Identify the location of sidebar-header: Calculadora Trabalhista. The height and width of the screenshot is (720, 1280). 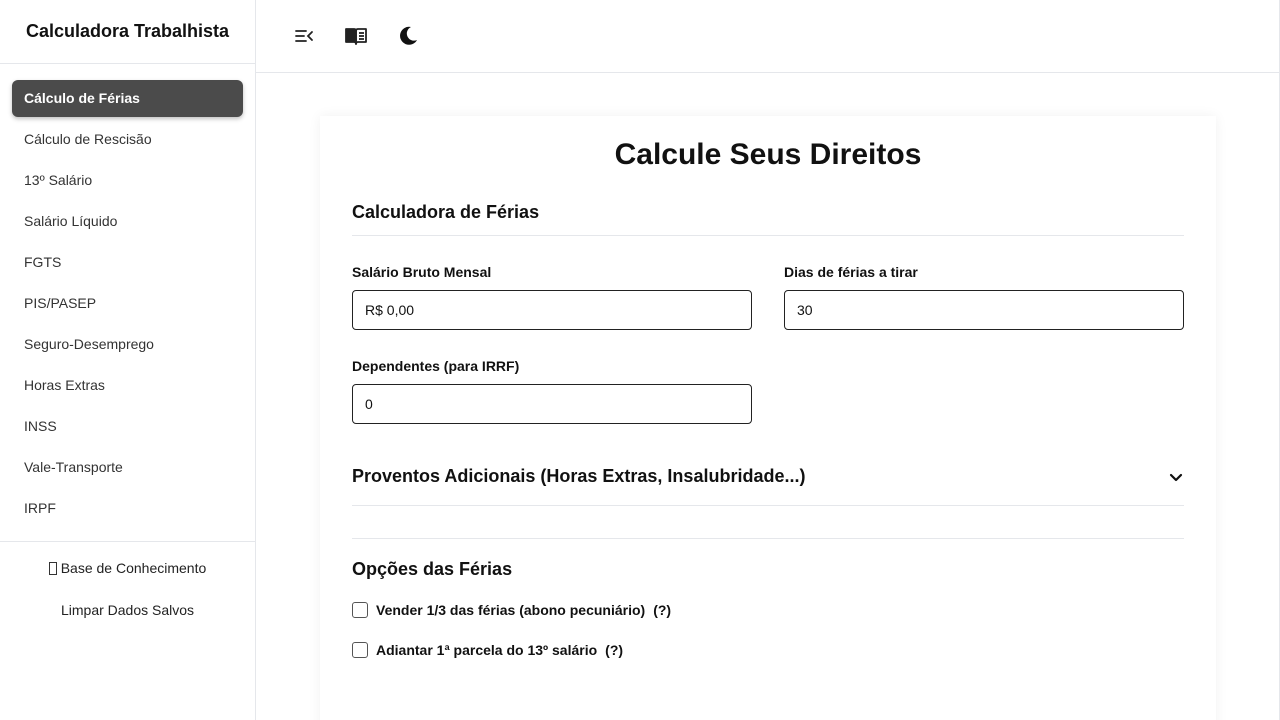
(127, 32).